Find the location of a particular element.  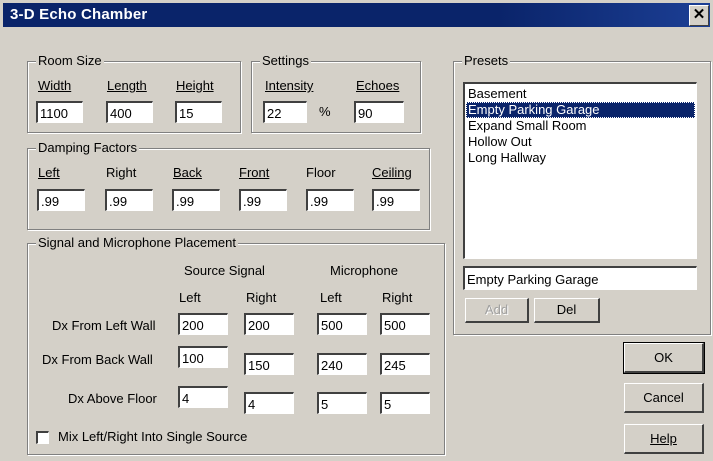

damping-floor-input is located at coordinates (330, 200).